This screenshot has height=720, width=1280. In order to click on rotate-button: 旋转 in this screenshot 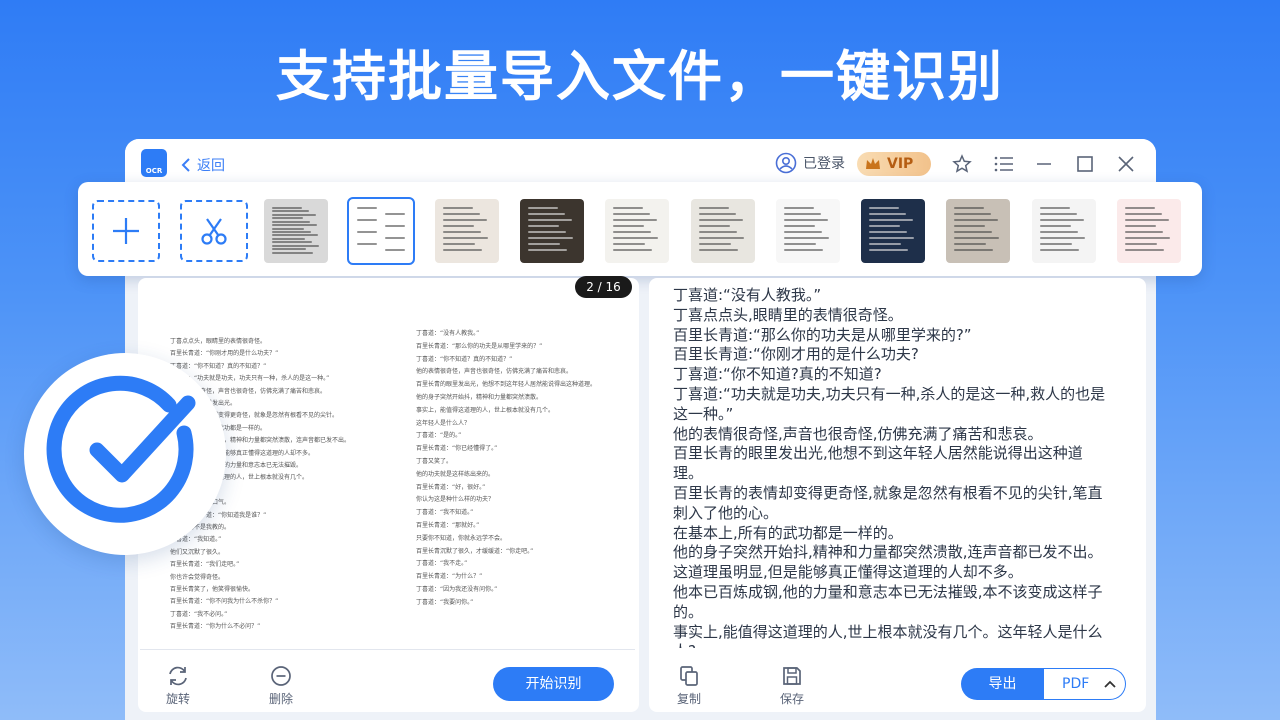, I will do `click(178, 686)`.